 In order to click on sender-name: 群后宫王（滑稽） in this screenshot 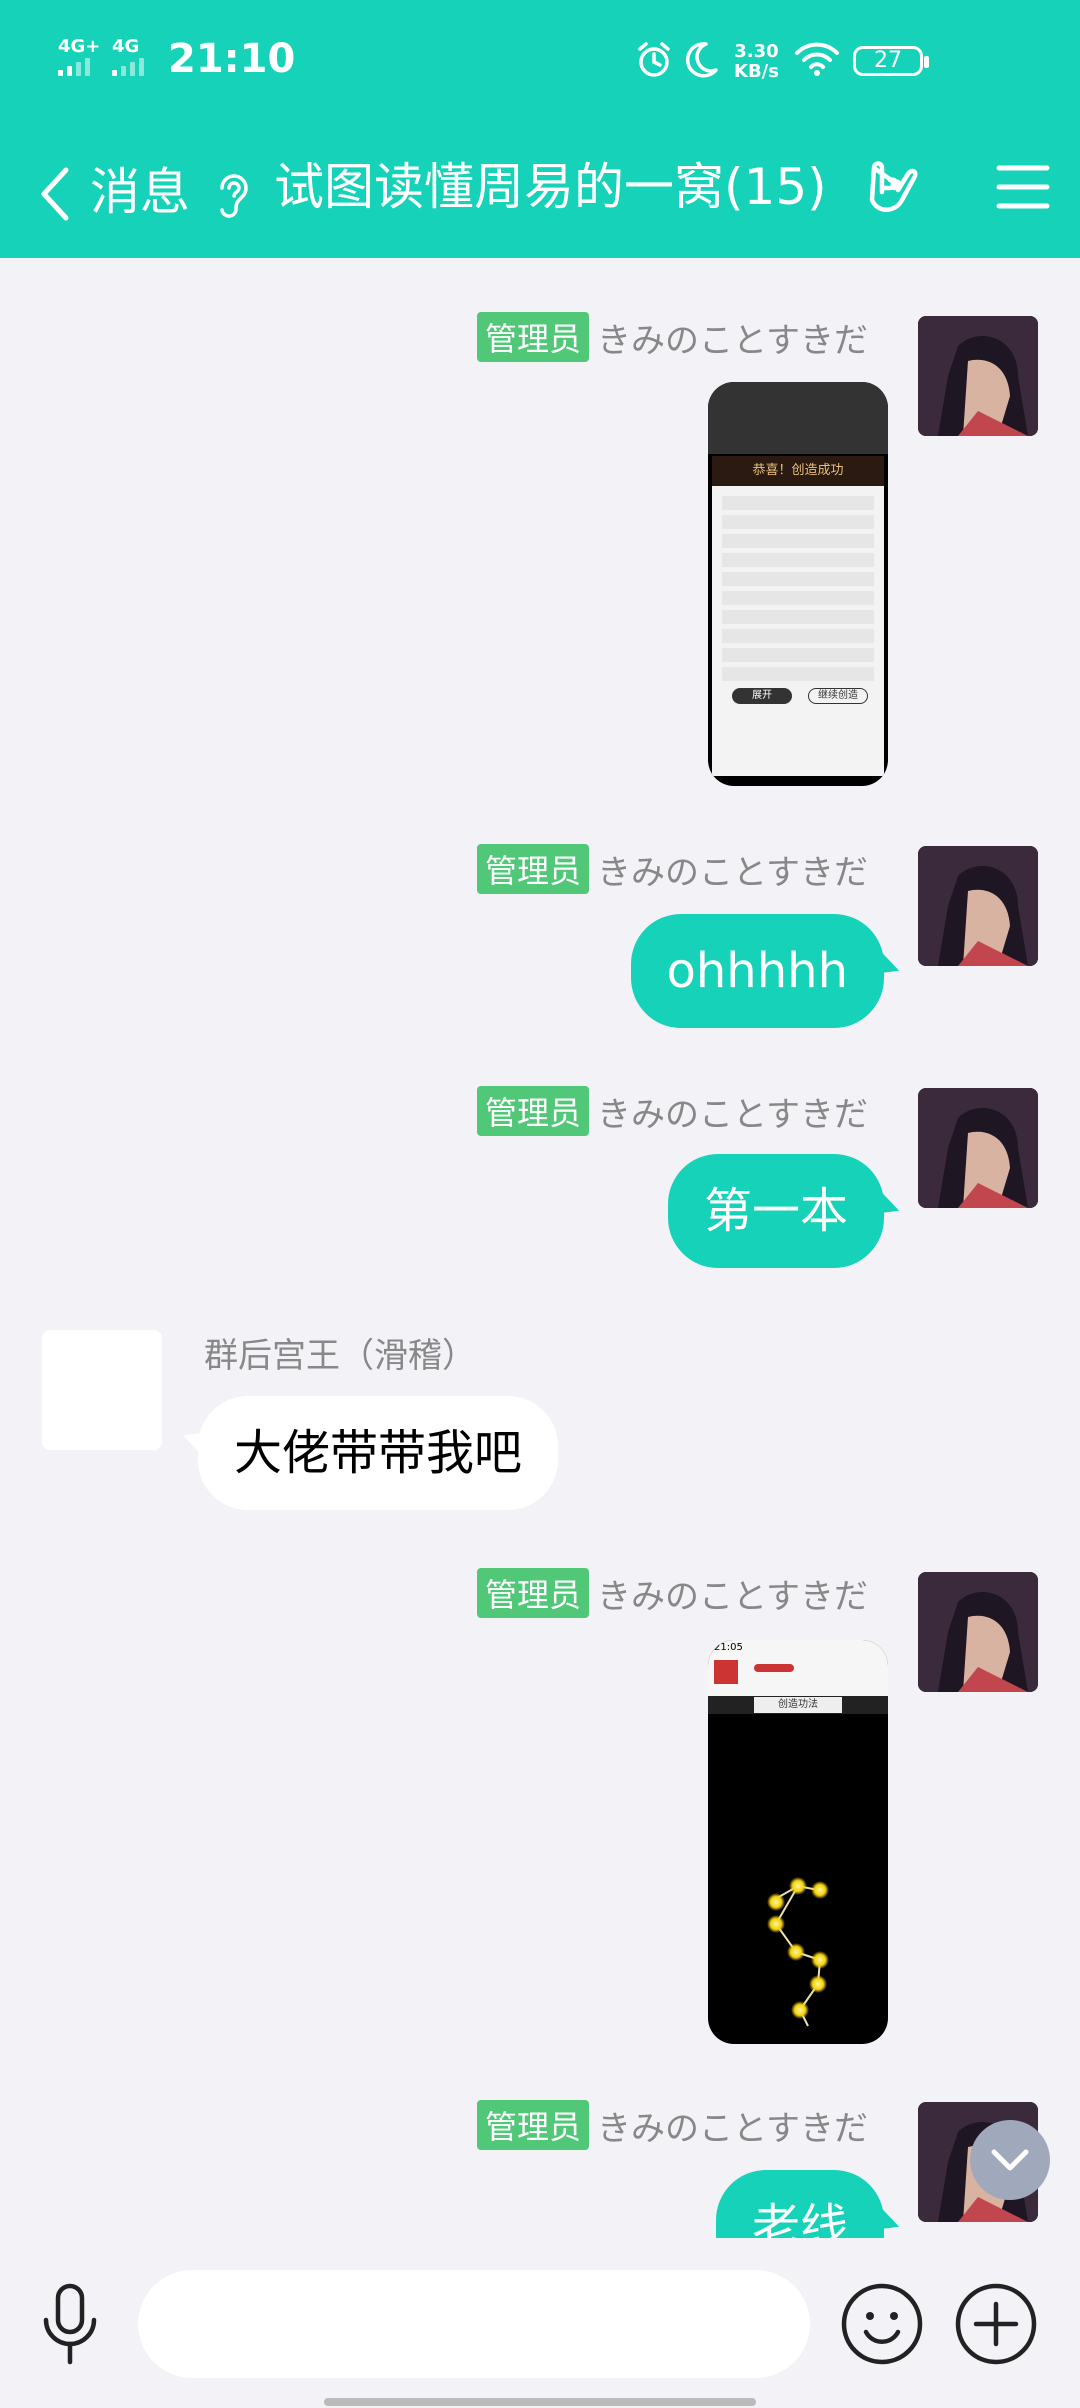, I will do `click(340, 1356)`.